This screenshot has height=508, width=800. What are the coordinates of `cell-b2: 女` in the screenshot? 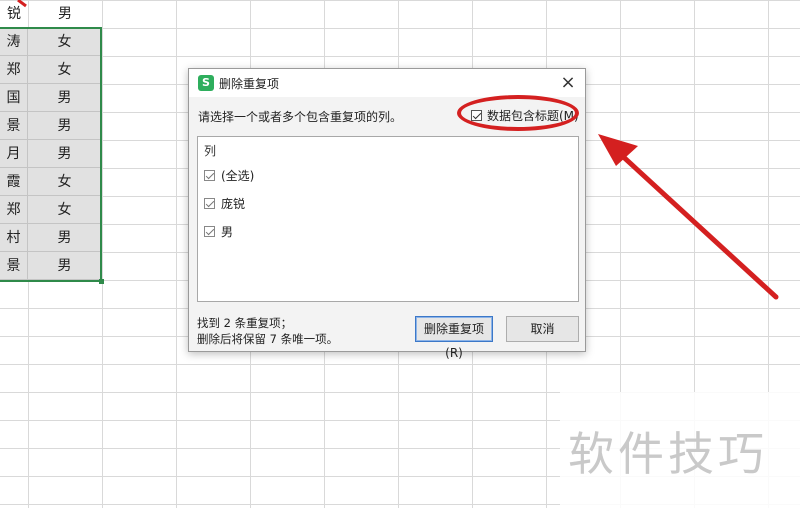 It's located at (65, 42).